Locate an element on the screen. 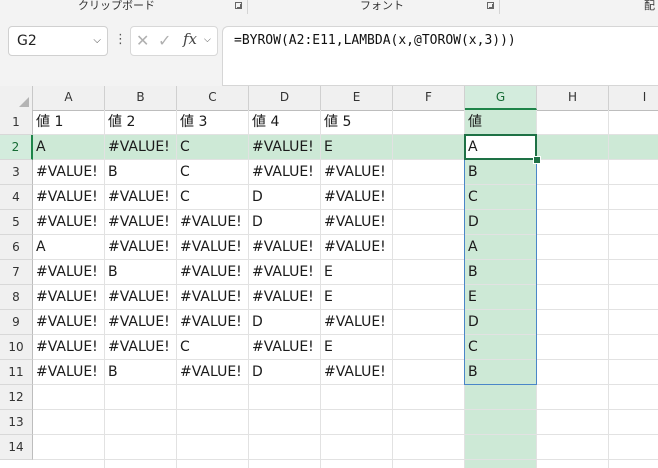 Image resolution: width=658 pixels, height=468 pixels. cell-e9: #VALUE! is located at coordinates (353, 322).